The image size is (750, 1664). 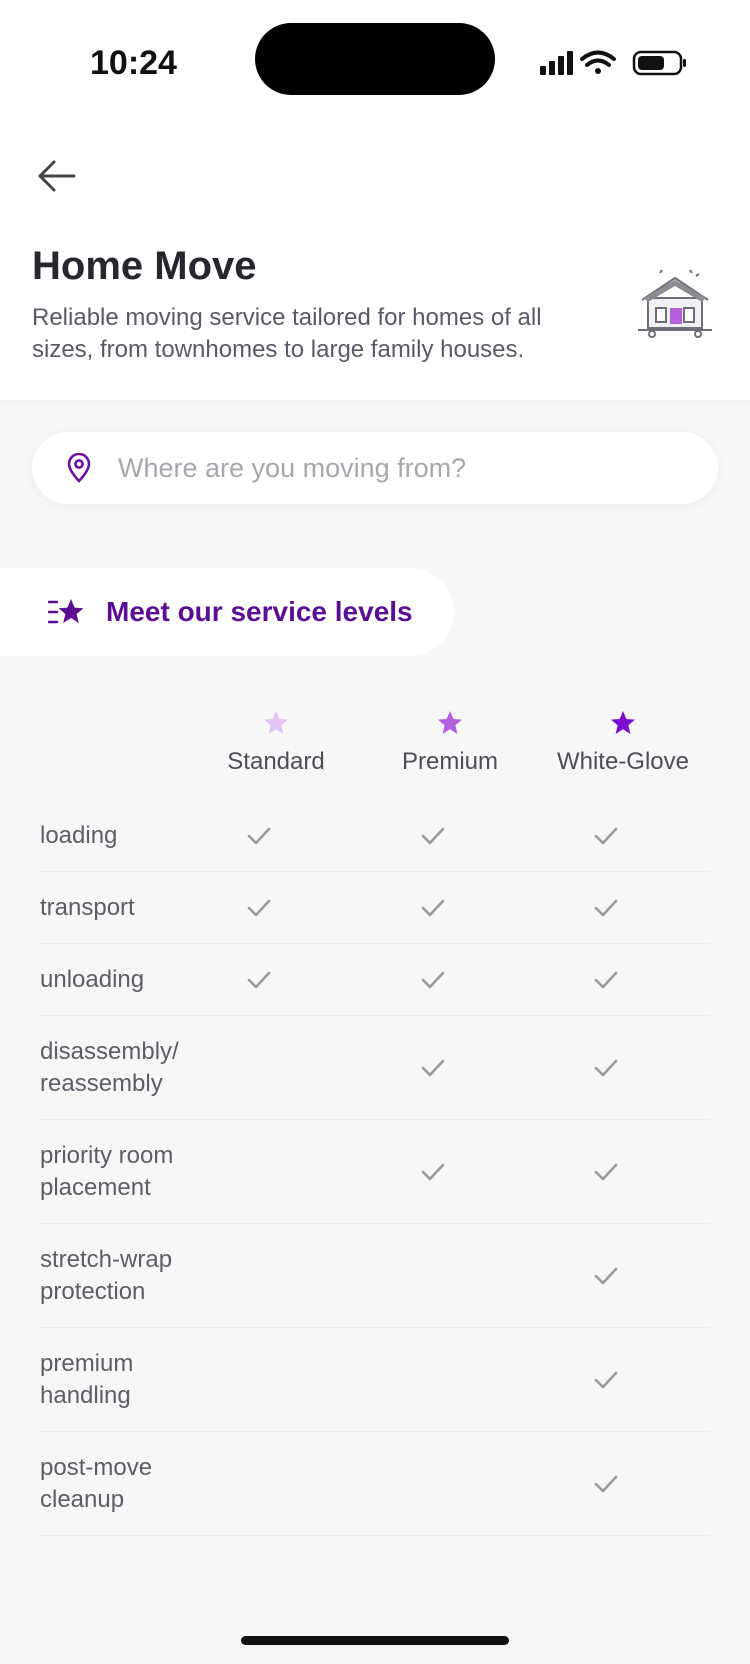 I want to click on feature-row: loading, so click(x=375, y=836).